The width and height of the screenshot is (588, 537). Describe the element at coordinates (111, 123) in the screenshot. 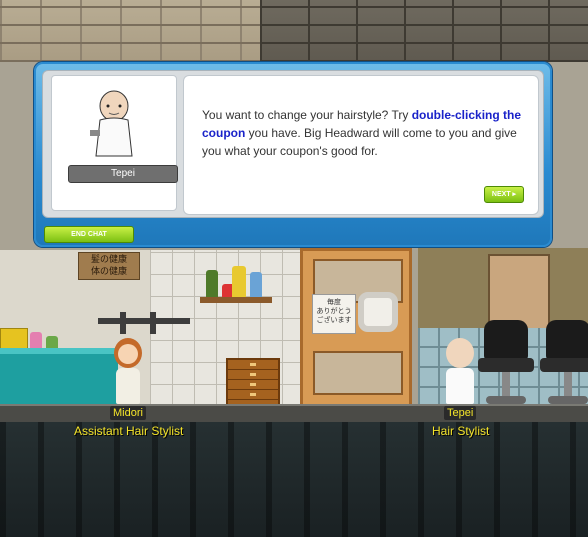

I see `tepei-portrait-icon` at that location.